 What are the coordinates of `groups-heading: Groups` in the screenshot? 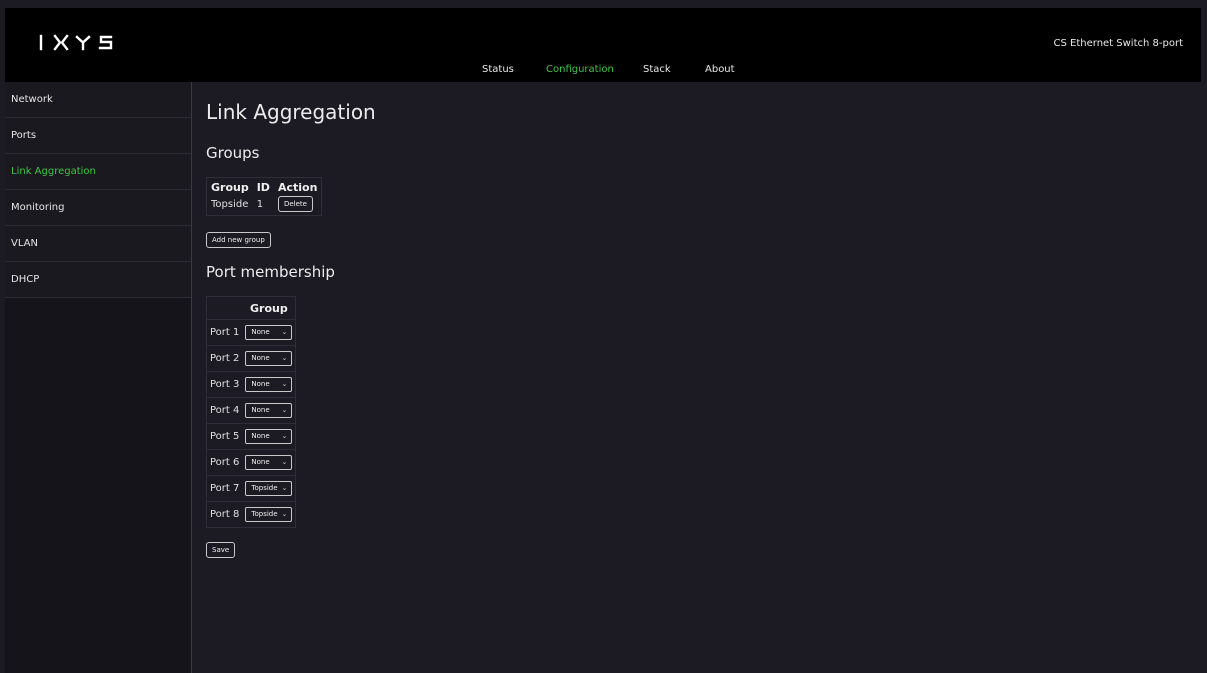 It's located at (233, 153).